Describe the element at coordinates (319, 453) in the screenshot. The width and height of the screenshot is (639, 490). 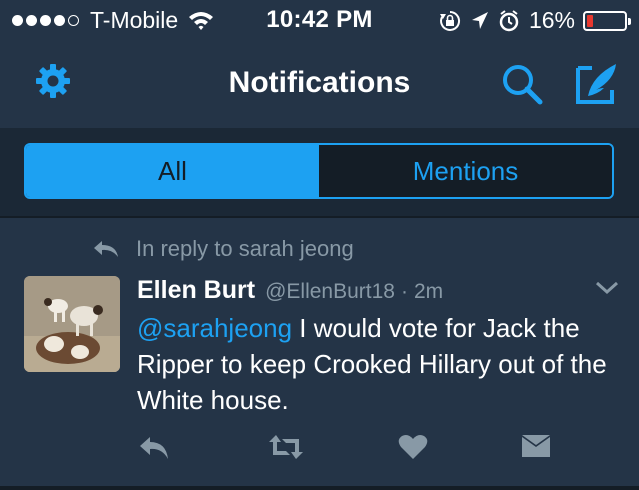
I see `tweet-actions` at that location.